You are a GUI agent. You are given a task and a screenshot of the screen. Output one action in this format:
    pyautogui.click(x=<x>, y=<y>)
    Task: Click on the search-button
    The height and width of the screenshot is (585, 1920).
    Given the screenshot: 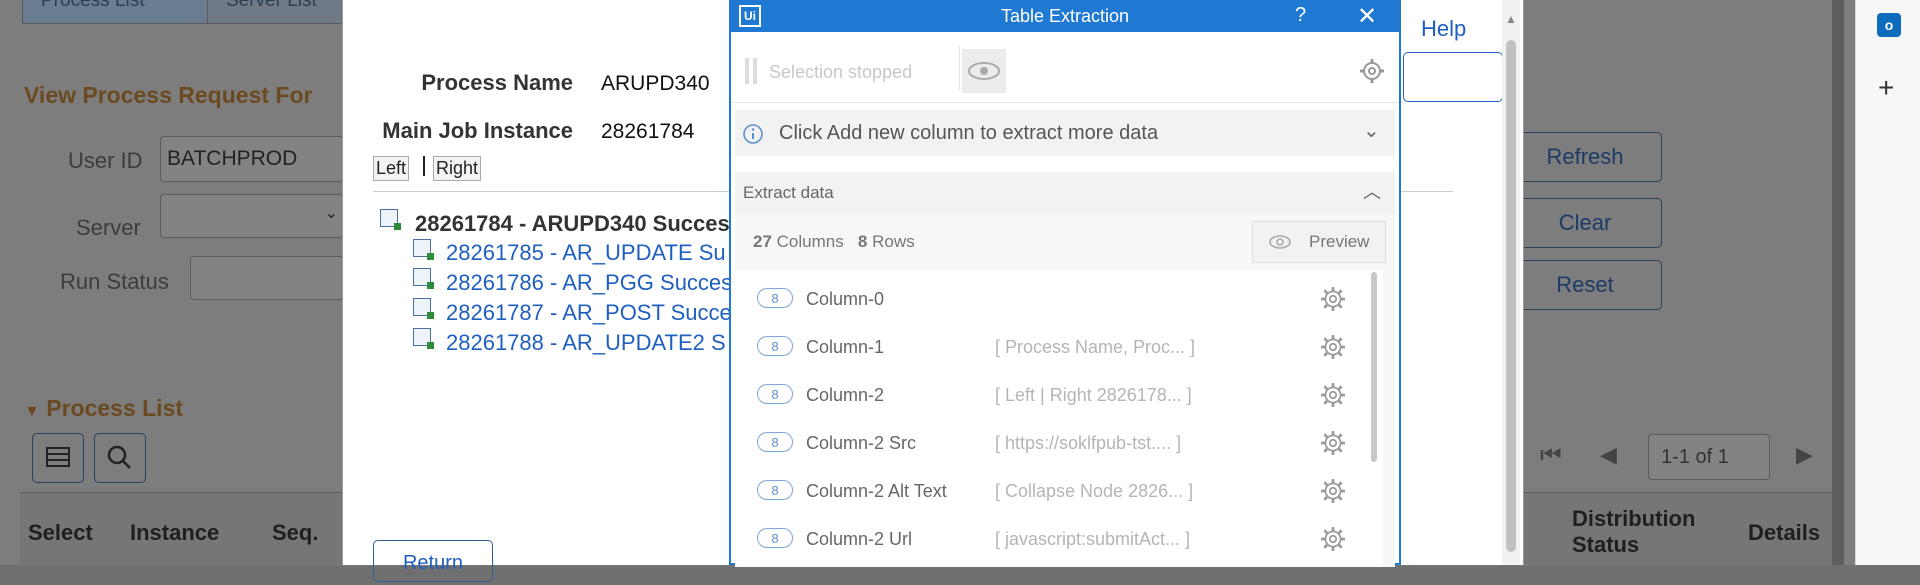 What is the action you would take?
    pyautogui.click(x=120, y=458)
    